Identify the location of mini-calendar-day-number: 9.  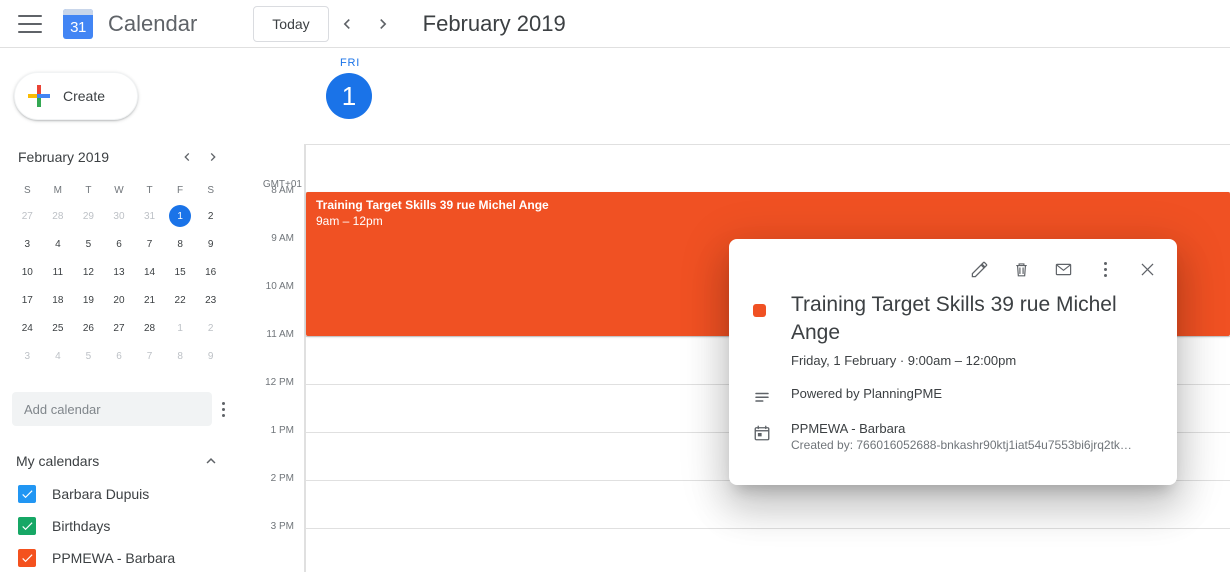
(210, 244).